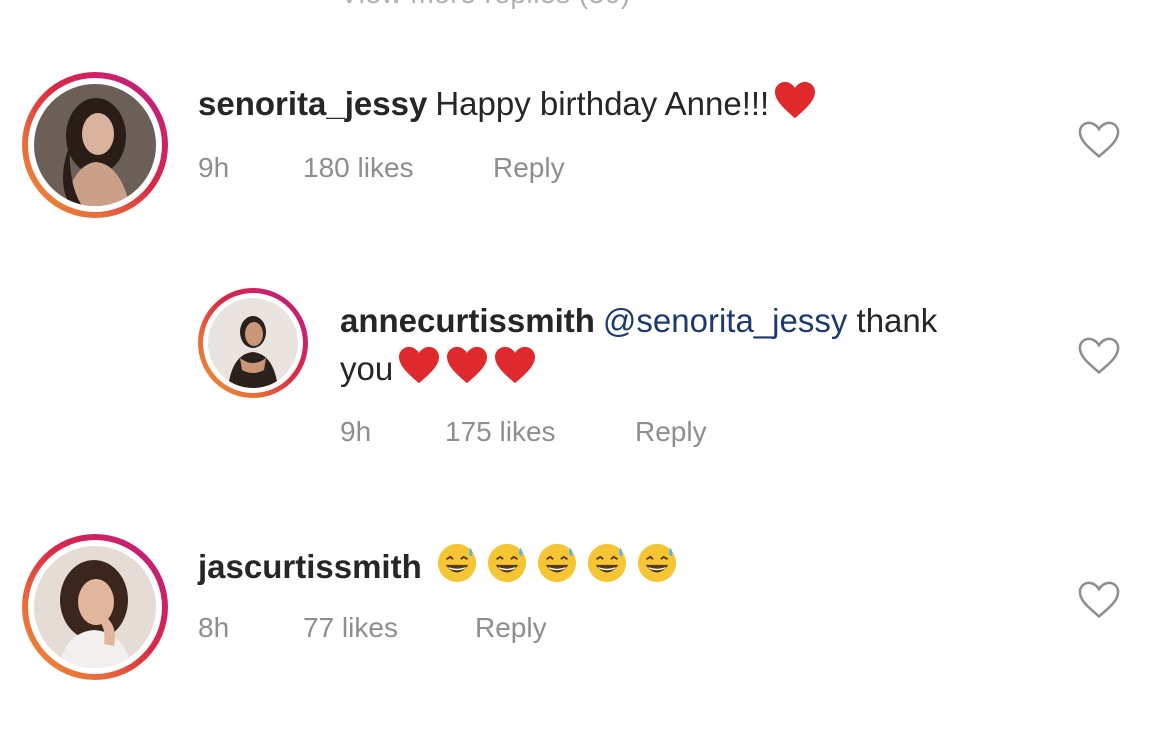 The width and height of the screenshot is (1170, 735). What do you see at coordinates (367, 369) in the screenshot?
I see `comment-body-continued: you` at bounding box center [367, 369].